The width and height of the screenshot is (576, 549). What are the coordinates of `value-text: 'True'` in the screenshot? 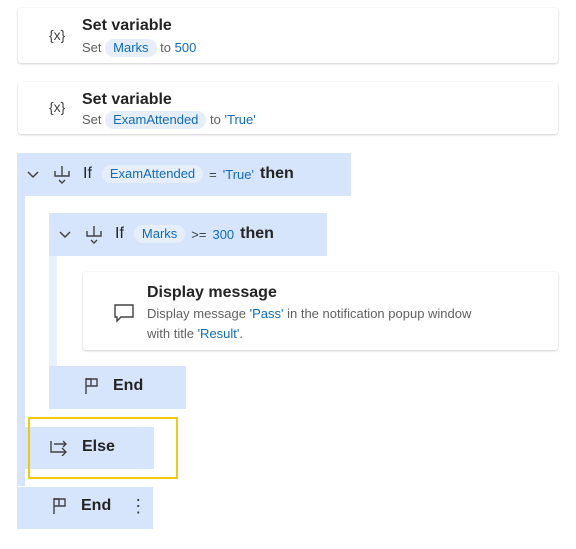 It's located at (240, 119).